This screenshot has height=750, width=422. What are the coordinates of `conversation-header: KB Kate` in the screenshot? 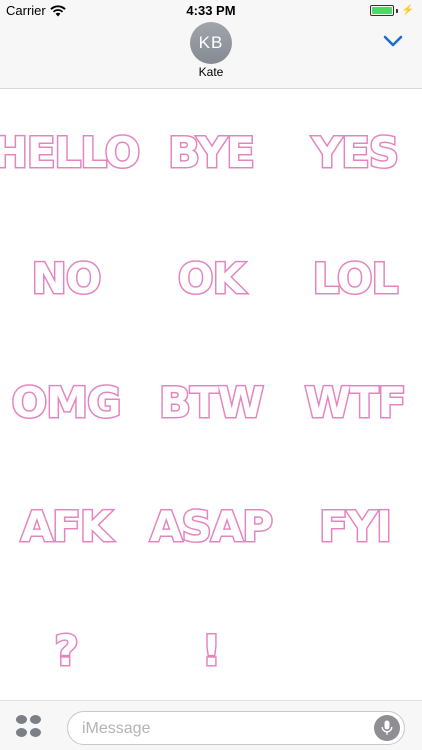 It's located at (211, 55).